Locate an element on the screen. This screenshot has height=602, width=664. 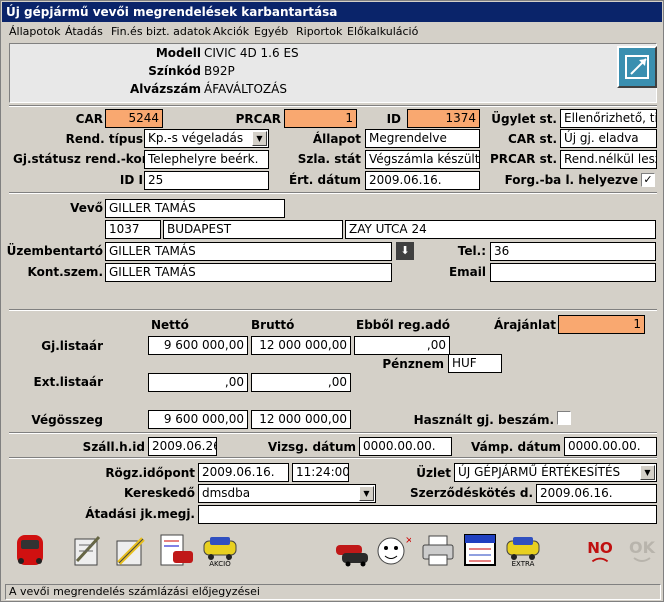
prcarst-field: Rend.nélkül lesz is located at coordinates (608, 159).